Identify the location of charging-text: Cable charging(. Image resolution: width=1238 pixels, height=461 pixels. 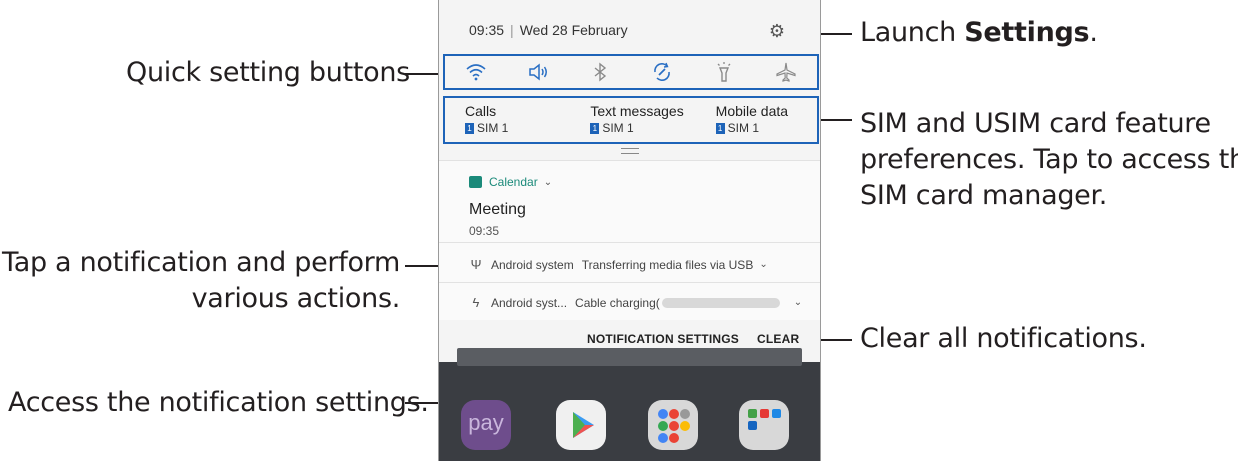
(617, 302).